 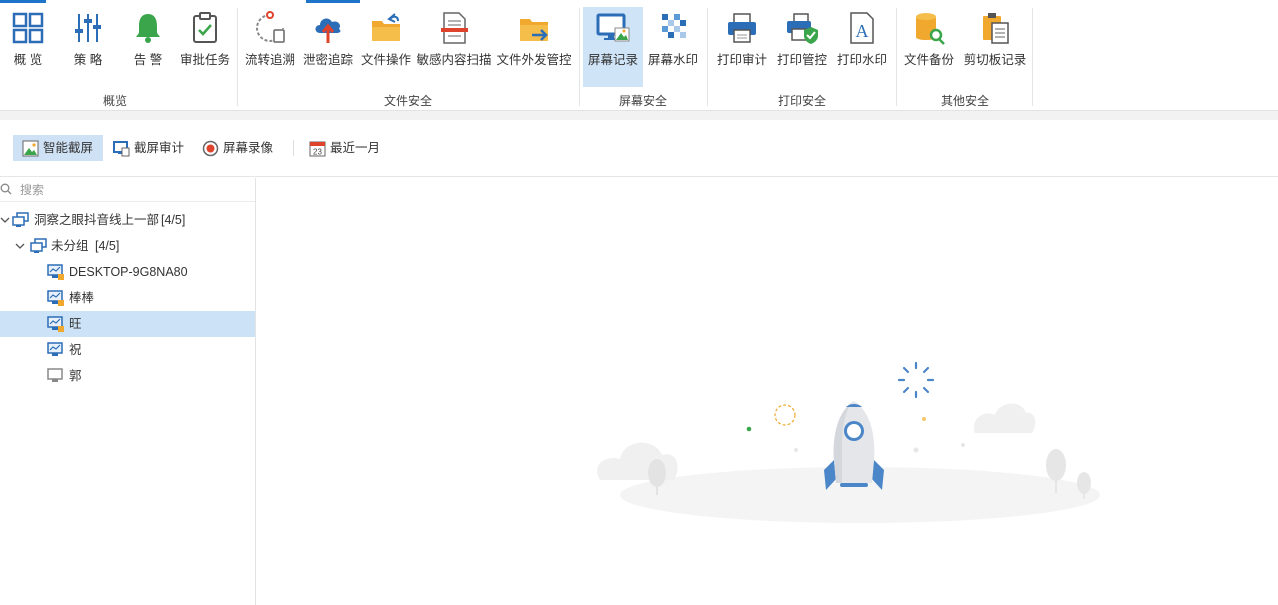 What do you see at coordinates (68, 148) in the screenshot?
I see `smart-screenshot-label: 智能截屏` at bounding box center [68, 148].